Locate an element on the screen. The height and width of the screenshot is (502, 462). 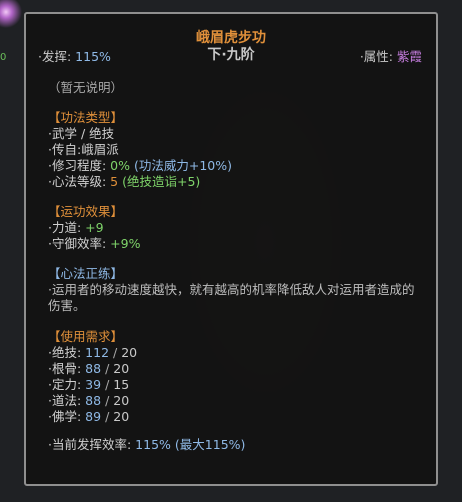
requirement-row: ·根骨: 88 / 20 is located at coordinates (89, 368).